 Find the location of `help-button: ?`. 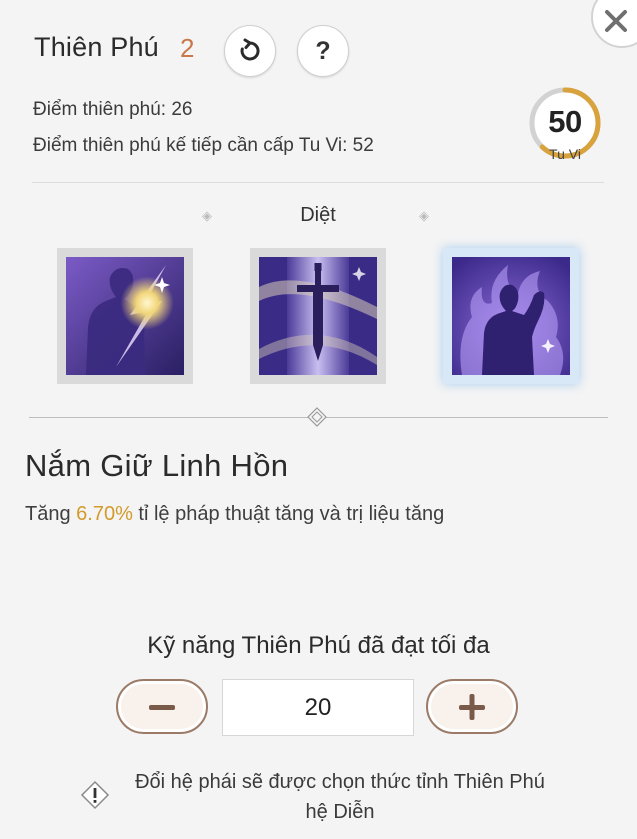

help-button: ? is located at coordinates (323, 51).